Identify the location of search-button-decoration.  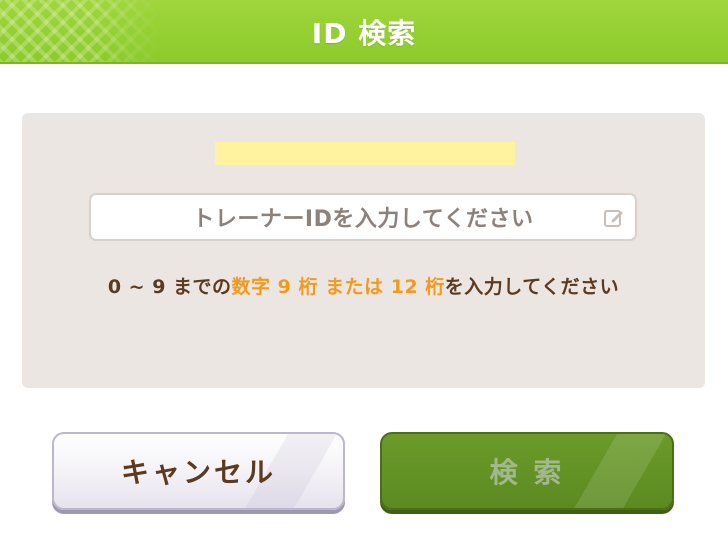
(612, 471).